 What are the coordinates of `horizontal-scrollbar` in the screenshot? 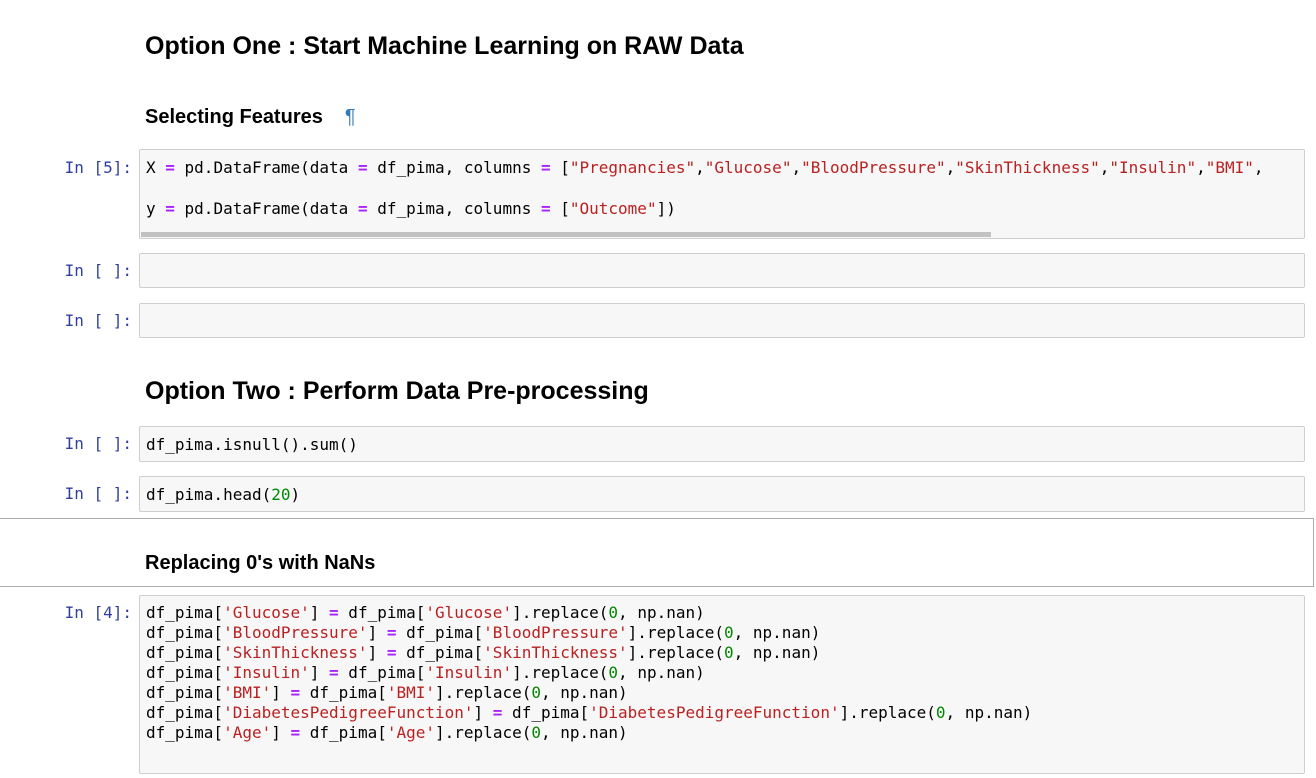 It's located at (566, 234).